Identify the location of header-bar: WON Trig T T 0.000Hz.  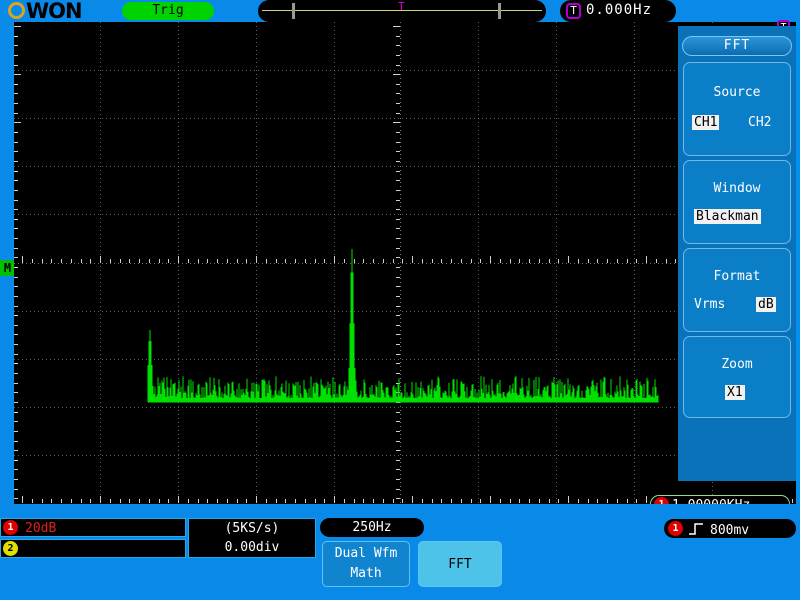
(400, 11).